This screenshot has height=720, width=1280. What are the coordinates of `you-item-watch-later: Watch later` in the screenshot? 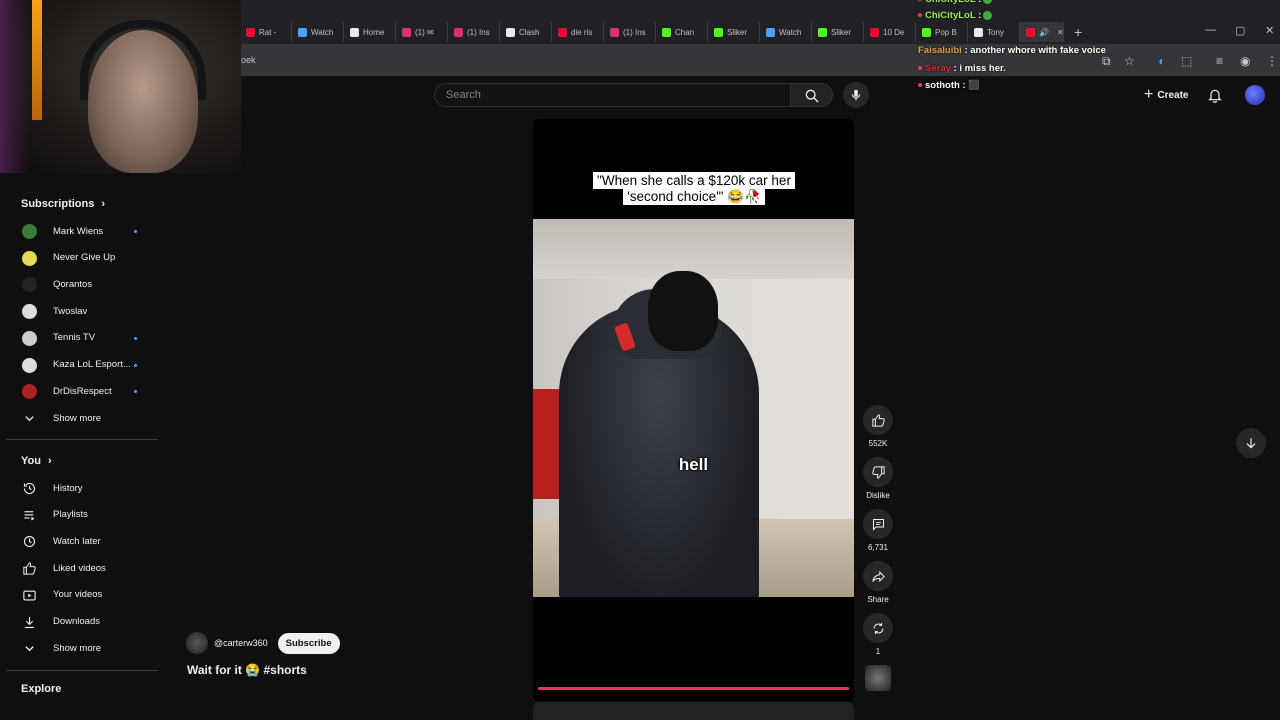 It's located at (81, 541).